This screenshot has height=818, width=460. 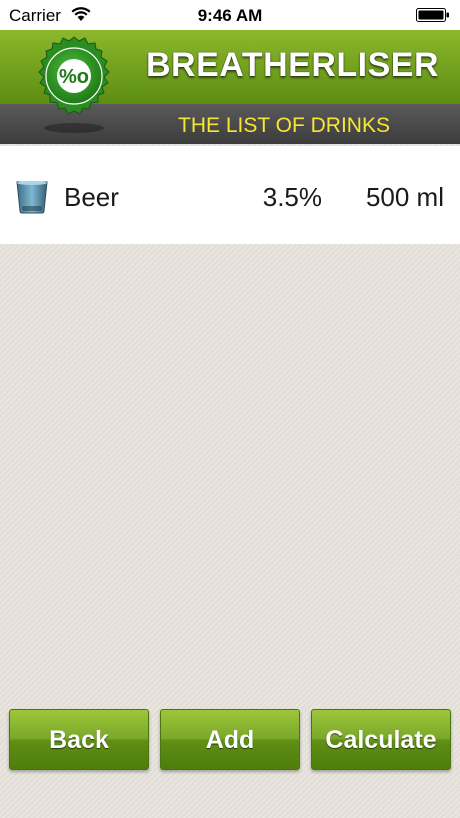 I want to click on list-item: Beer 3.5% 500 ml, so click(x=230, y=195).